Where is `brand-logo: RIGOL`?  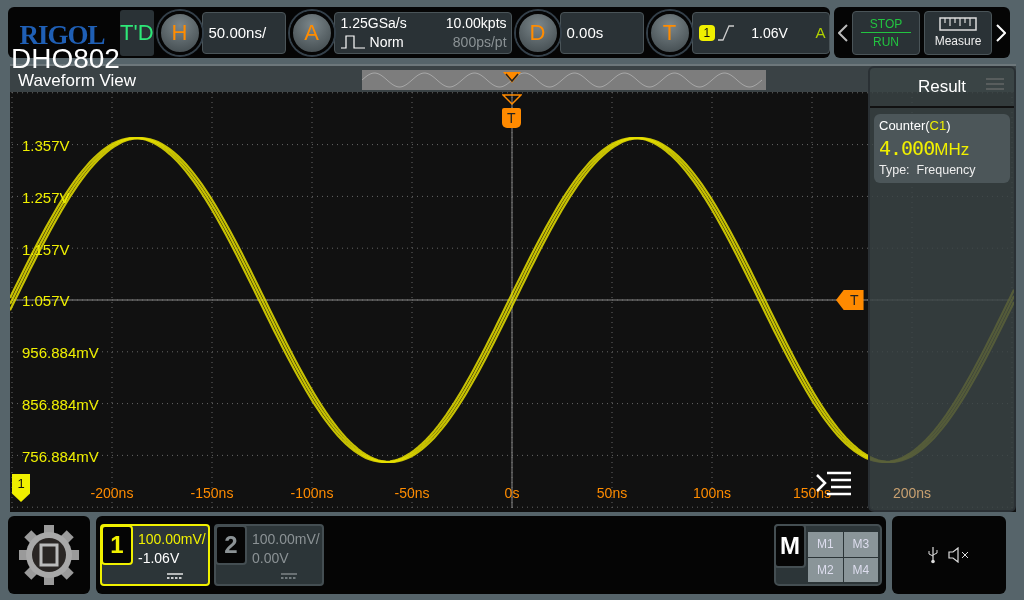 brand-logo: RIGOL is located at coordinates (62, 35).